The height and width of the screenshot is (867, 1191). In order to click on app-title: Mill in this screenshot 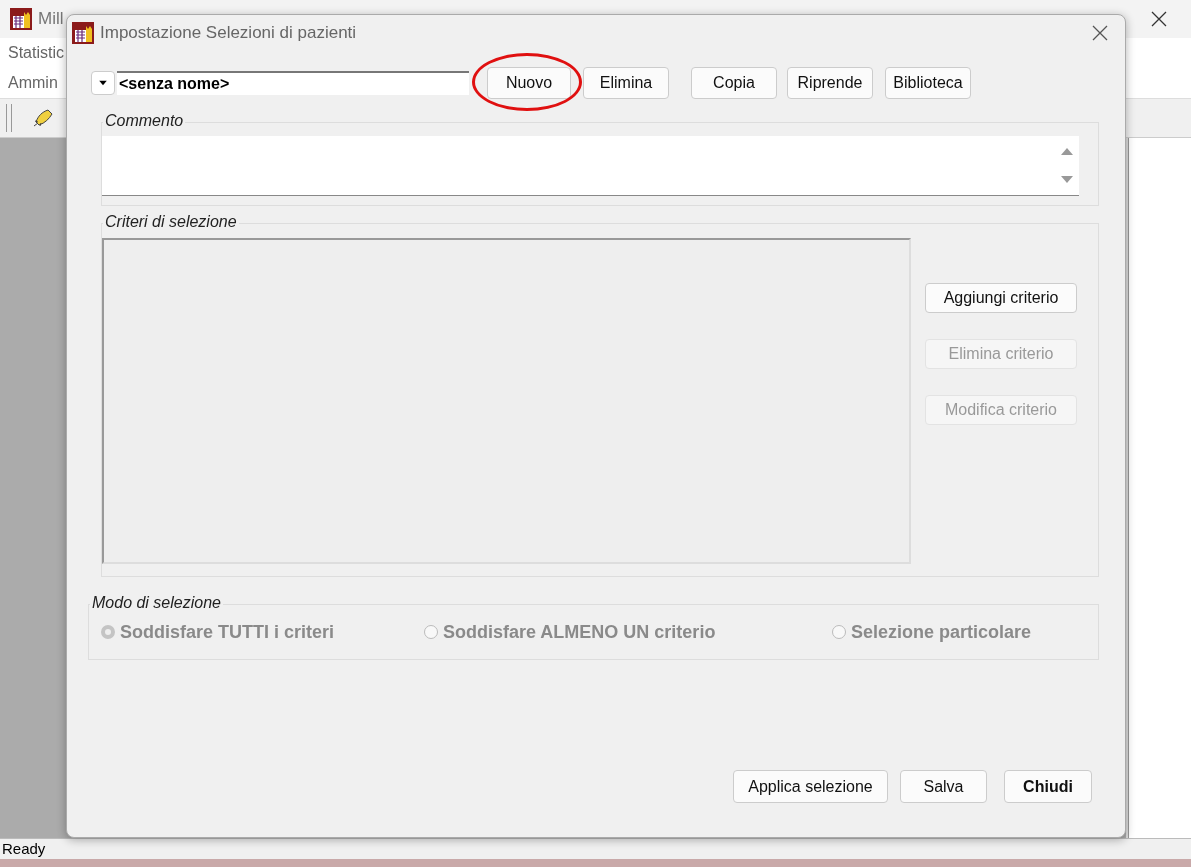, I will do `click(51, 19)`.